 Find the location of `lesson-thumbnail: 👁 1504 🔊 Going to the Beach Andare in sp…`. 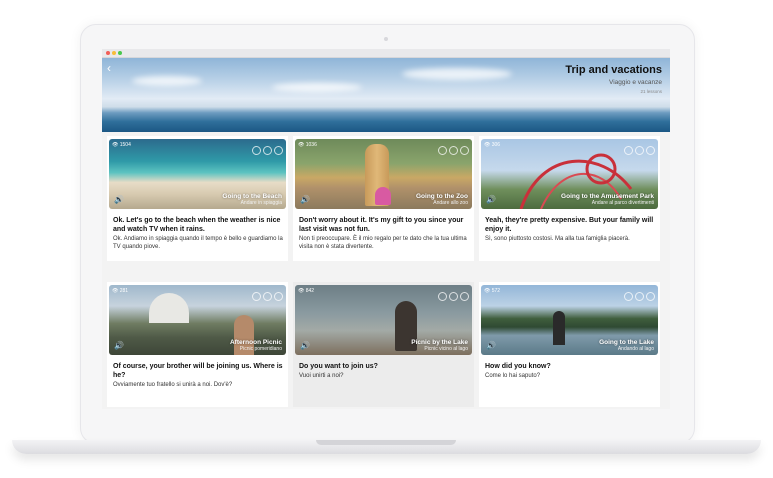

lesson-thumbnail: 👁 1504 🔊 Going to the Beach Andare in sp… is located at coordinates (197, 174).